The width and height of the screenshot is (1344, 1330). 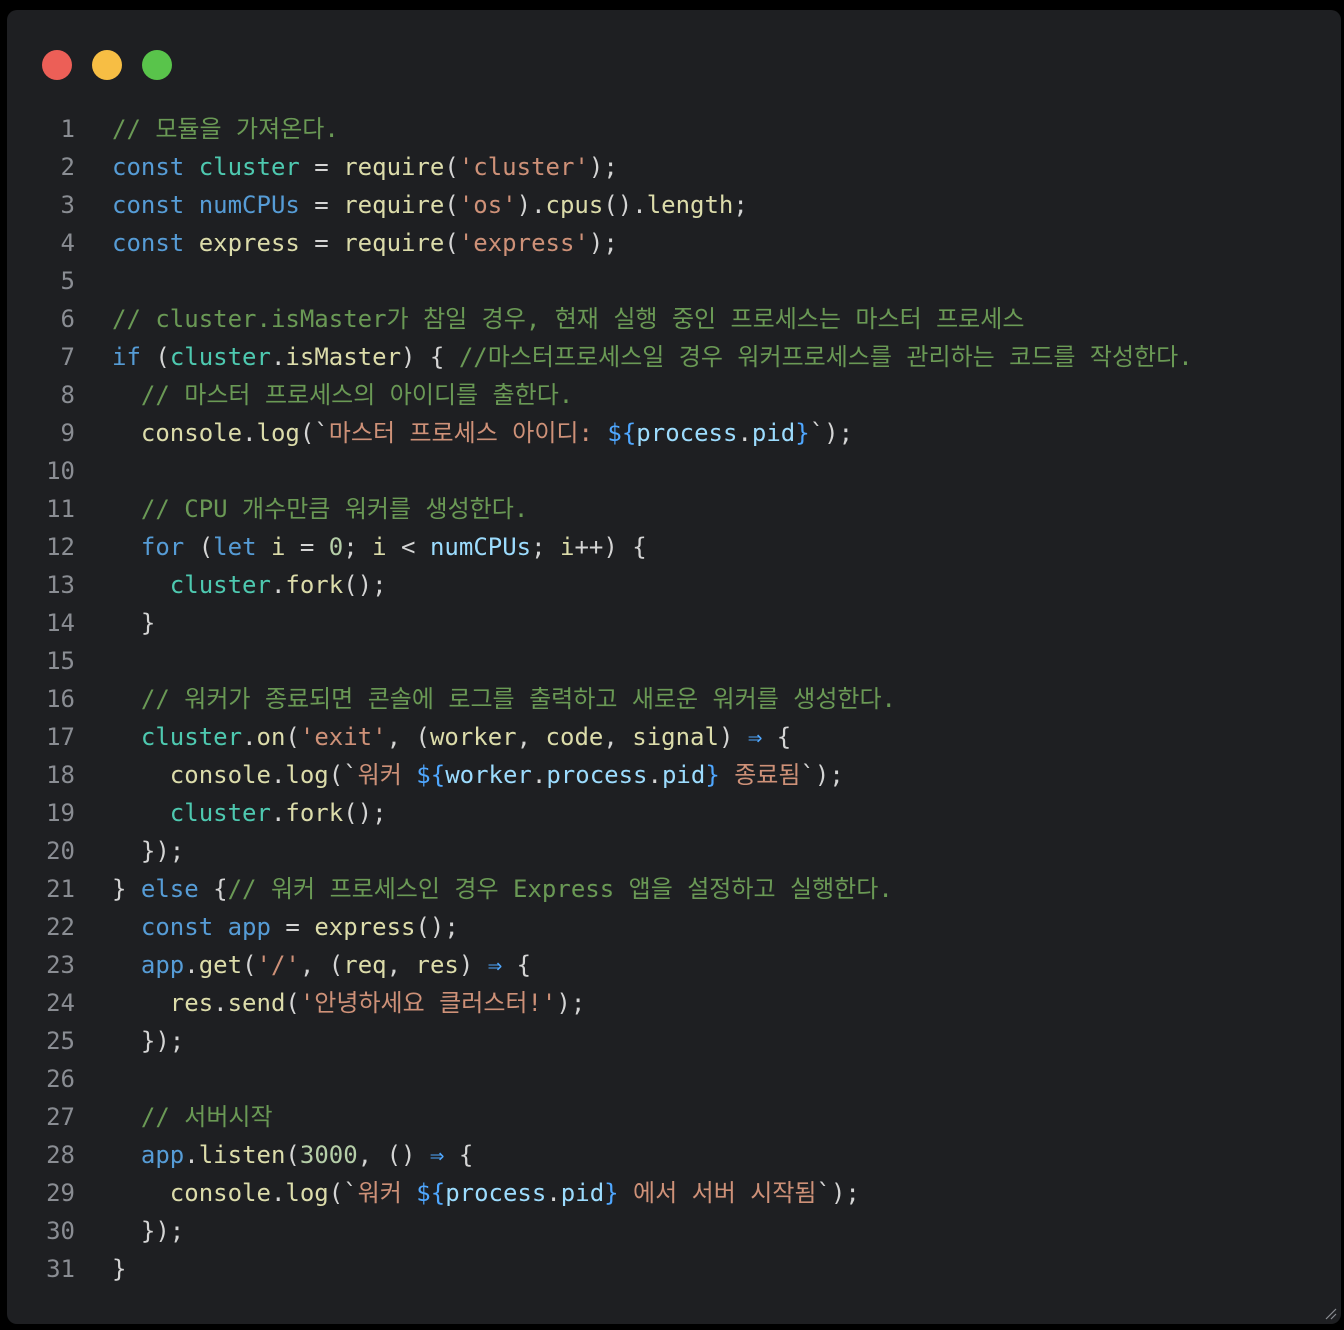 I want to click on line-number: 1, so click(x=67, y=129).